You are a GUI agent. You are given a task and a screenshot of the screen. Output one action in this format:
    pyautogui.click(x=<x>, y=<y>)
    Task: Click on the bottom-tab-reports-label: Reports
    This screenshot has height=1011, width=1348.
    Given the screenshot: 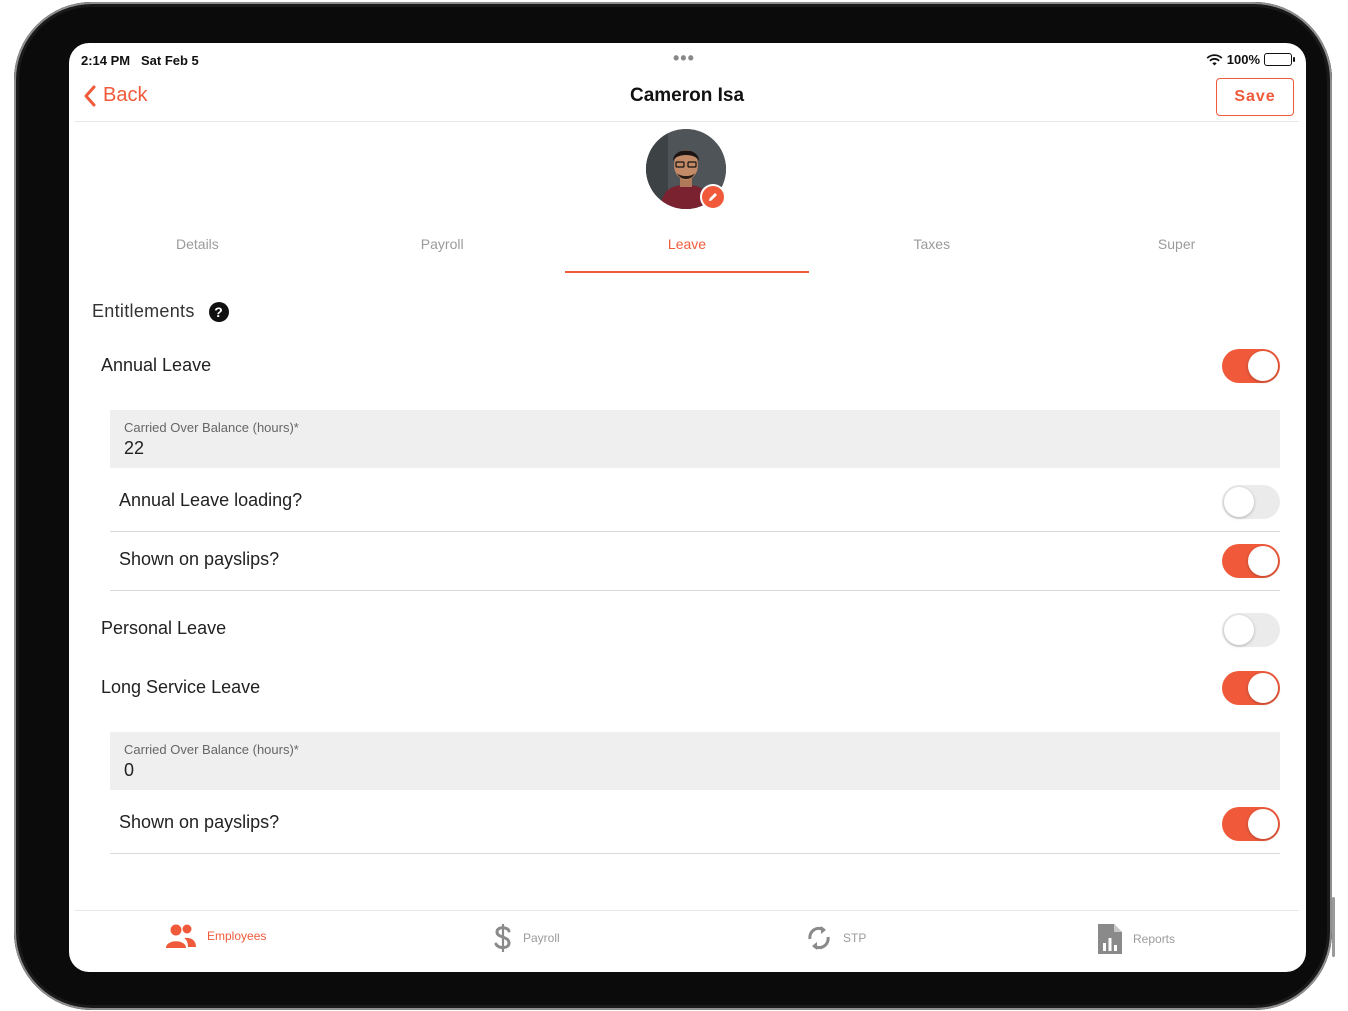 What is the action you would take?
    pyautogui.click(x=1154, y=939)
    